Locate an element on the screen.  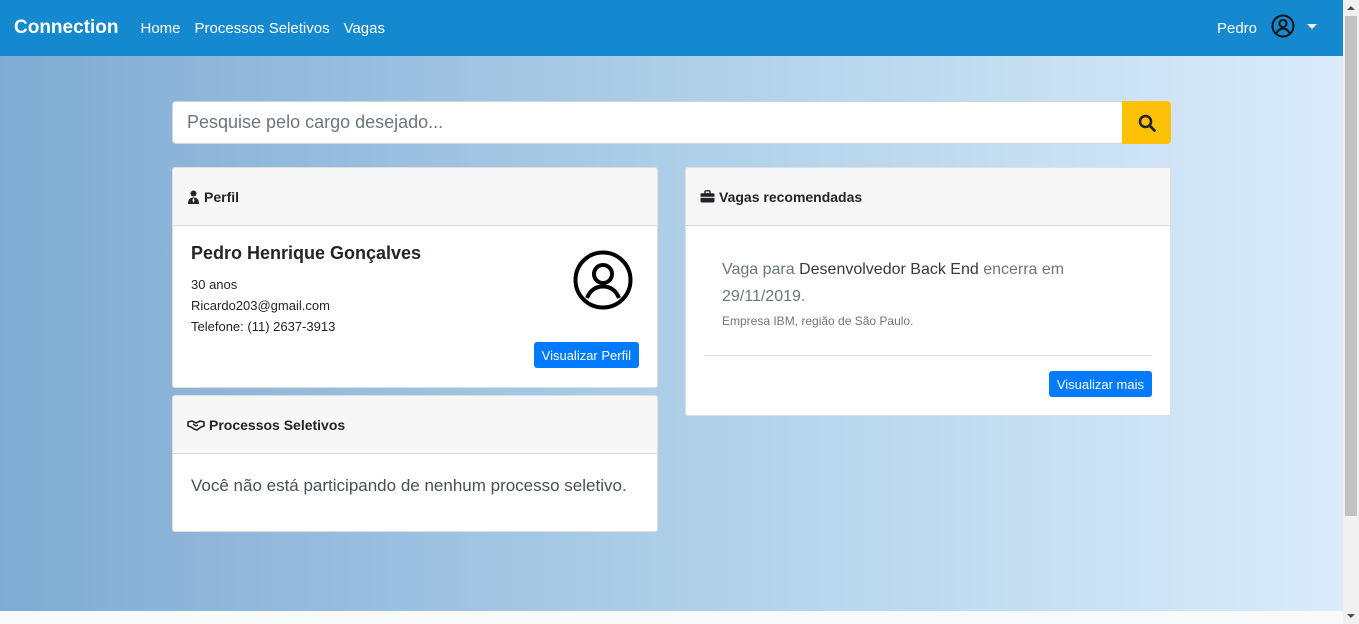
search-input is located at coordinates (647, 122).